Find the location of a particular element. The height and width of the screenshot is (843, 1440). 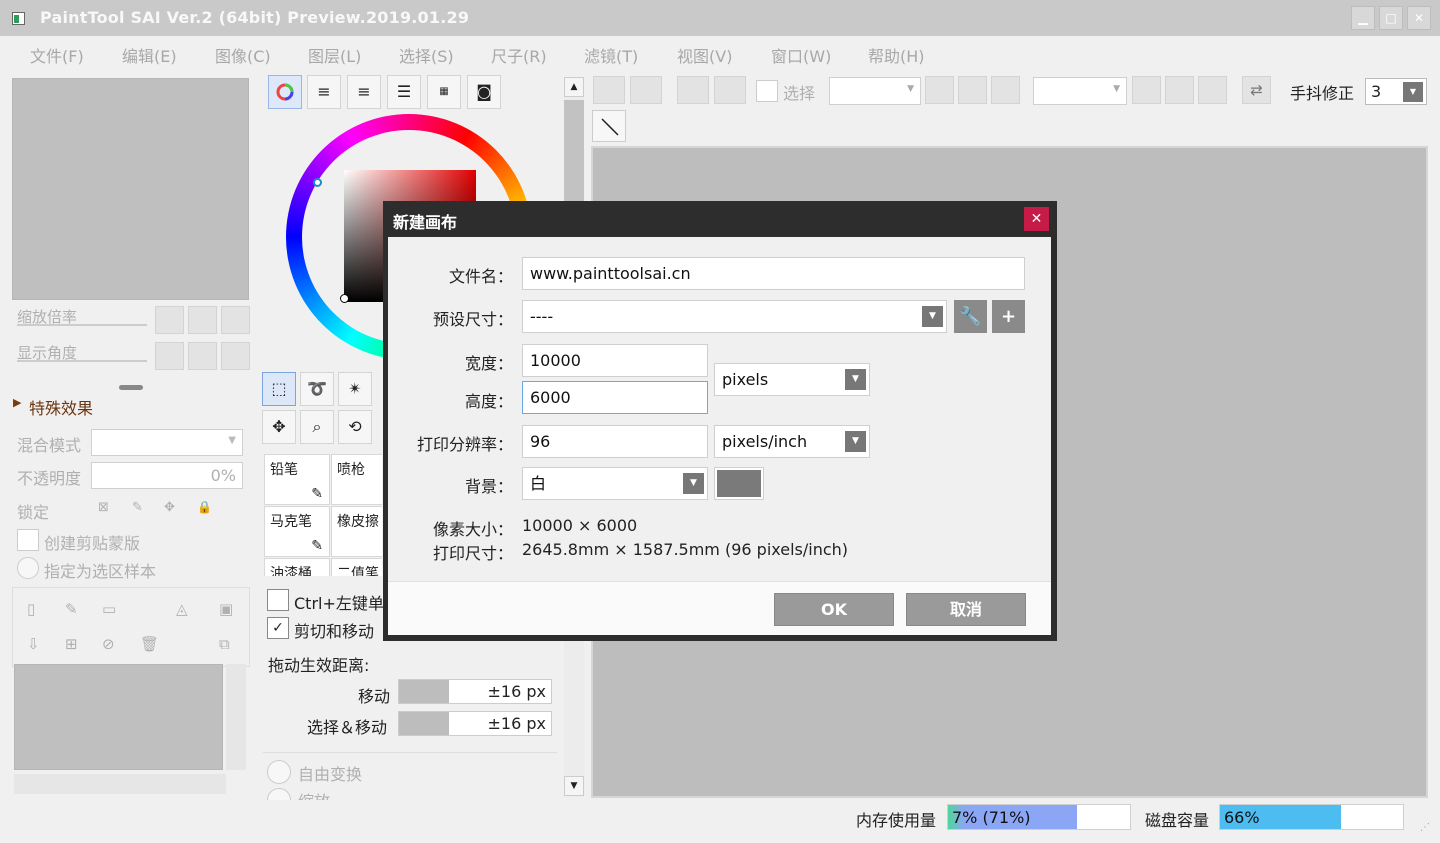

brush-bucket: 油漆桶 is located at coordinates (297, 567).